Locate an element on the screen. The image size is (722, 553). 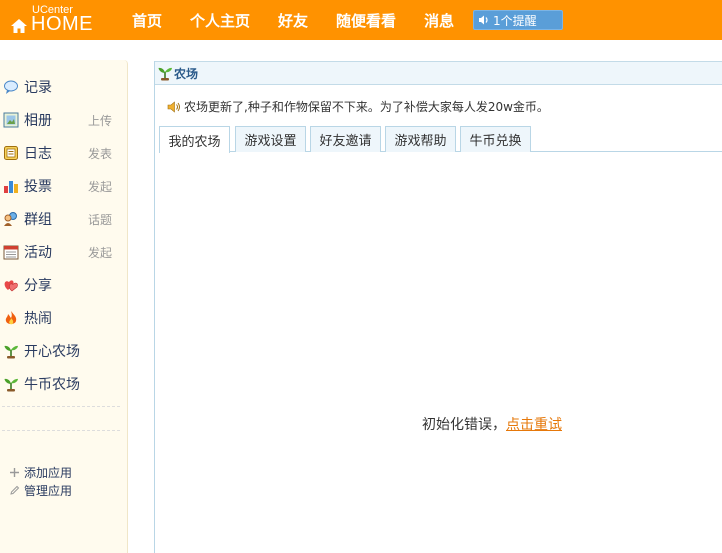
sidebar-label: 群组 is located at coordinates (38, 220).